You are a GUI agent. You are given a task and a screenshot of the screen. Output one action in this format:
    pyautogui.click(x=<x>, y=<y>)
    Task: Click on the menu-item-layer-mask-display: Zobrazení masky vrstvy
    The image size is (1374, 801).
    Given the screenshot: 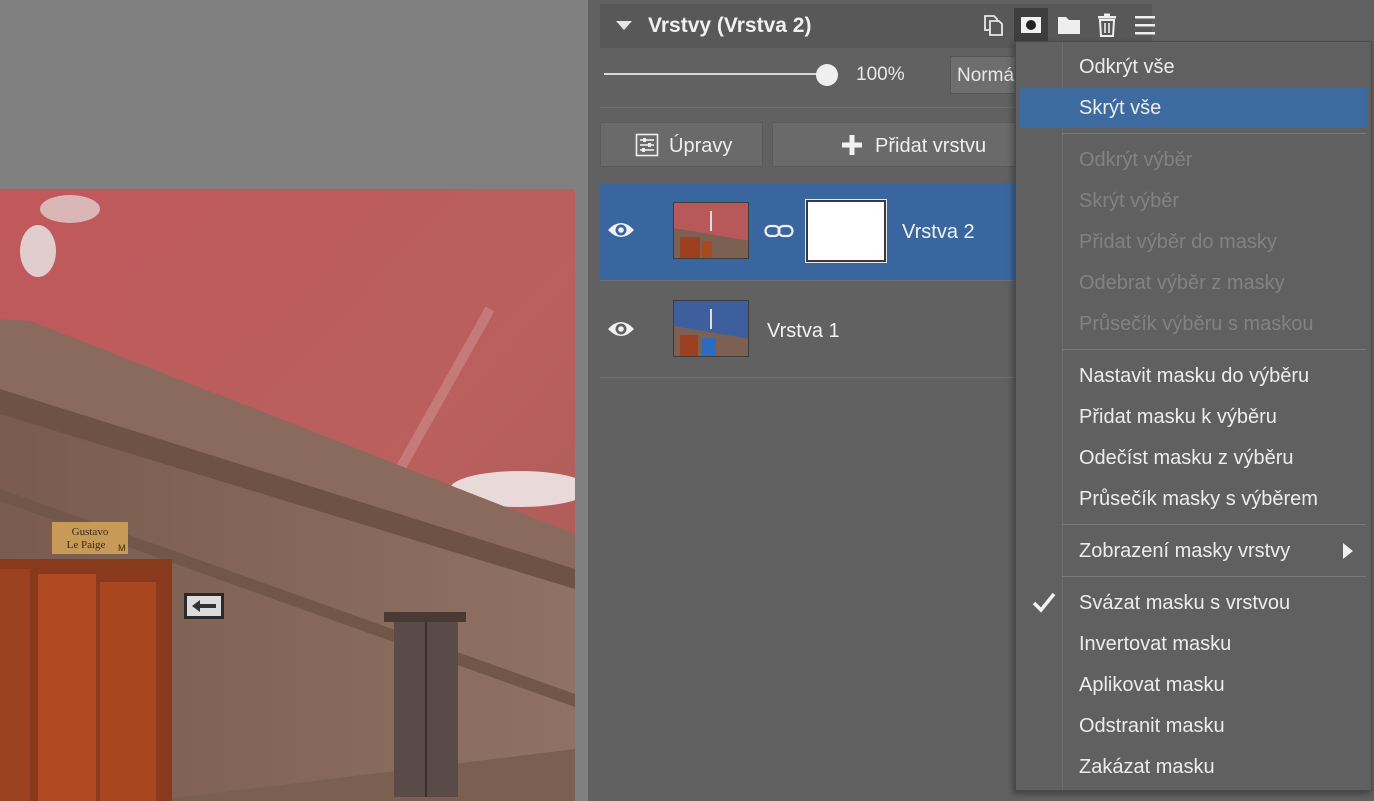 What is the action you would take?
    pyautogui.click(x=1193, y=551)
    